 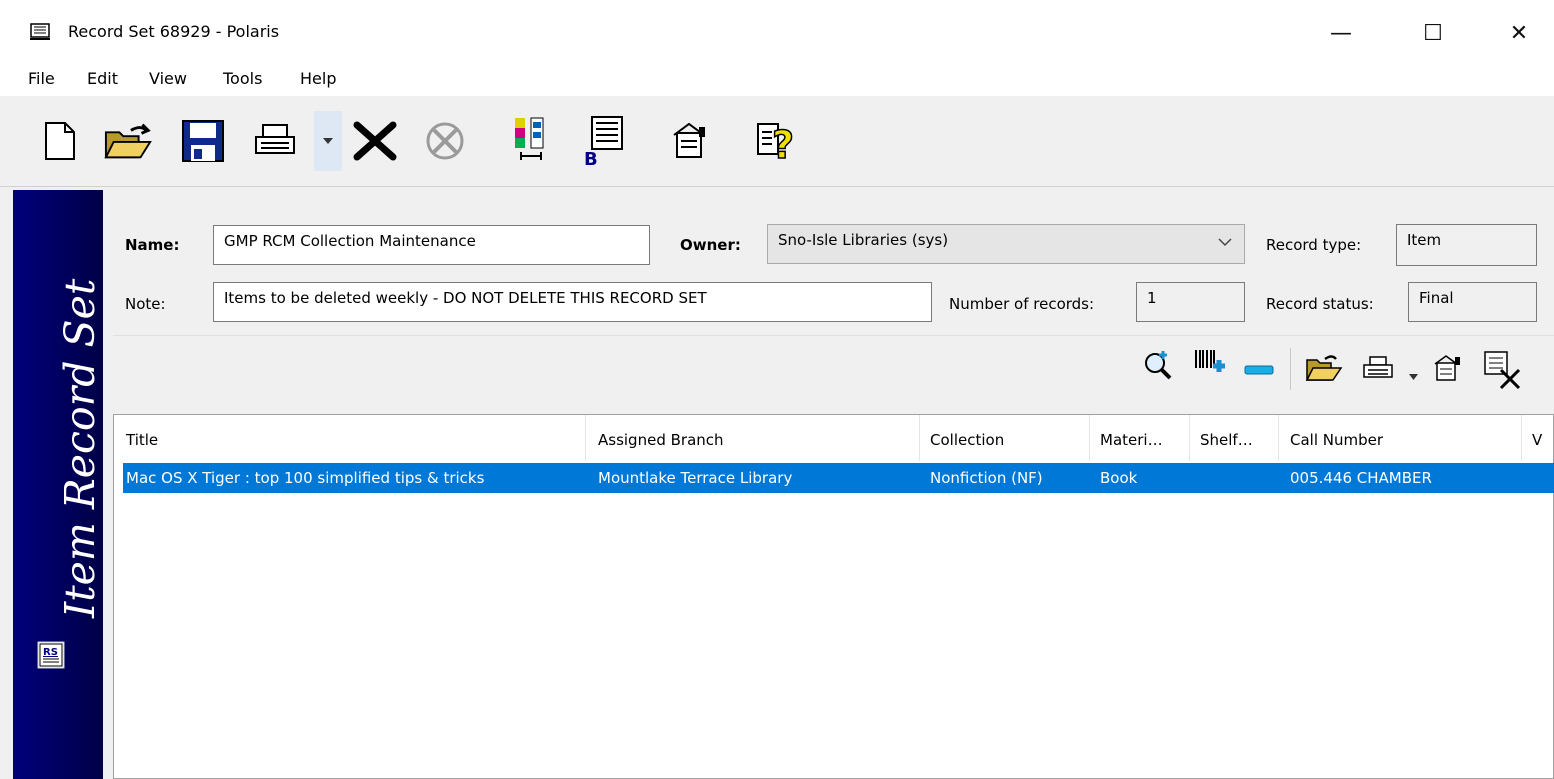 I want to click on owner-label: Owner:, so click(x=710, y=245).